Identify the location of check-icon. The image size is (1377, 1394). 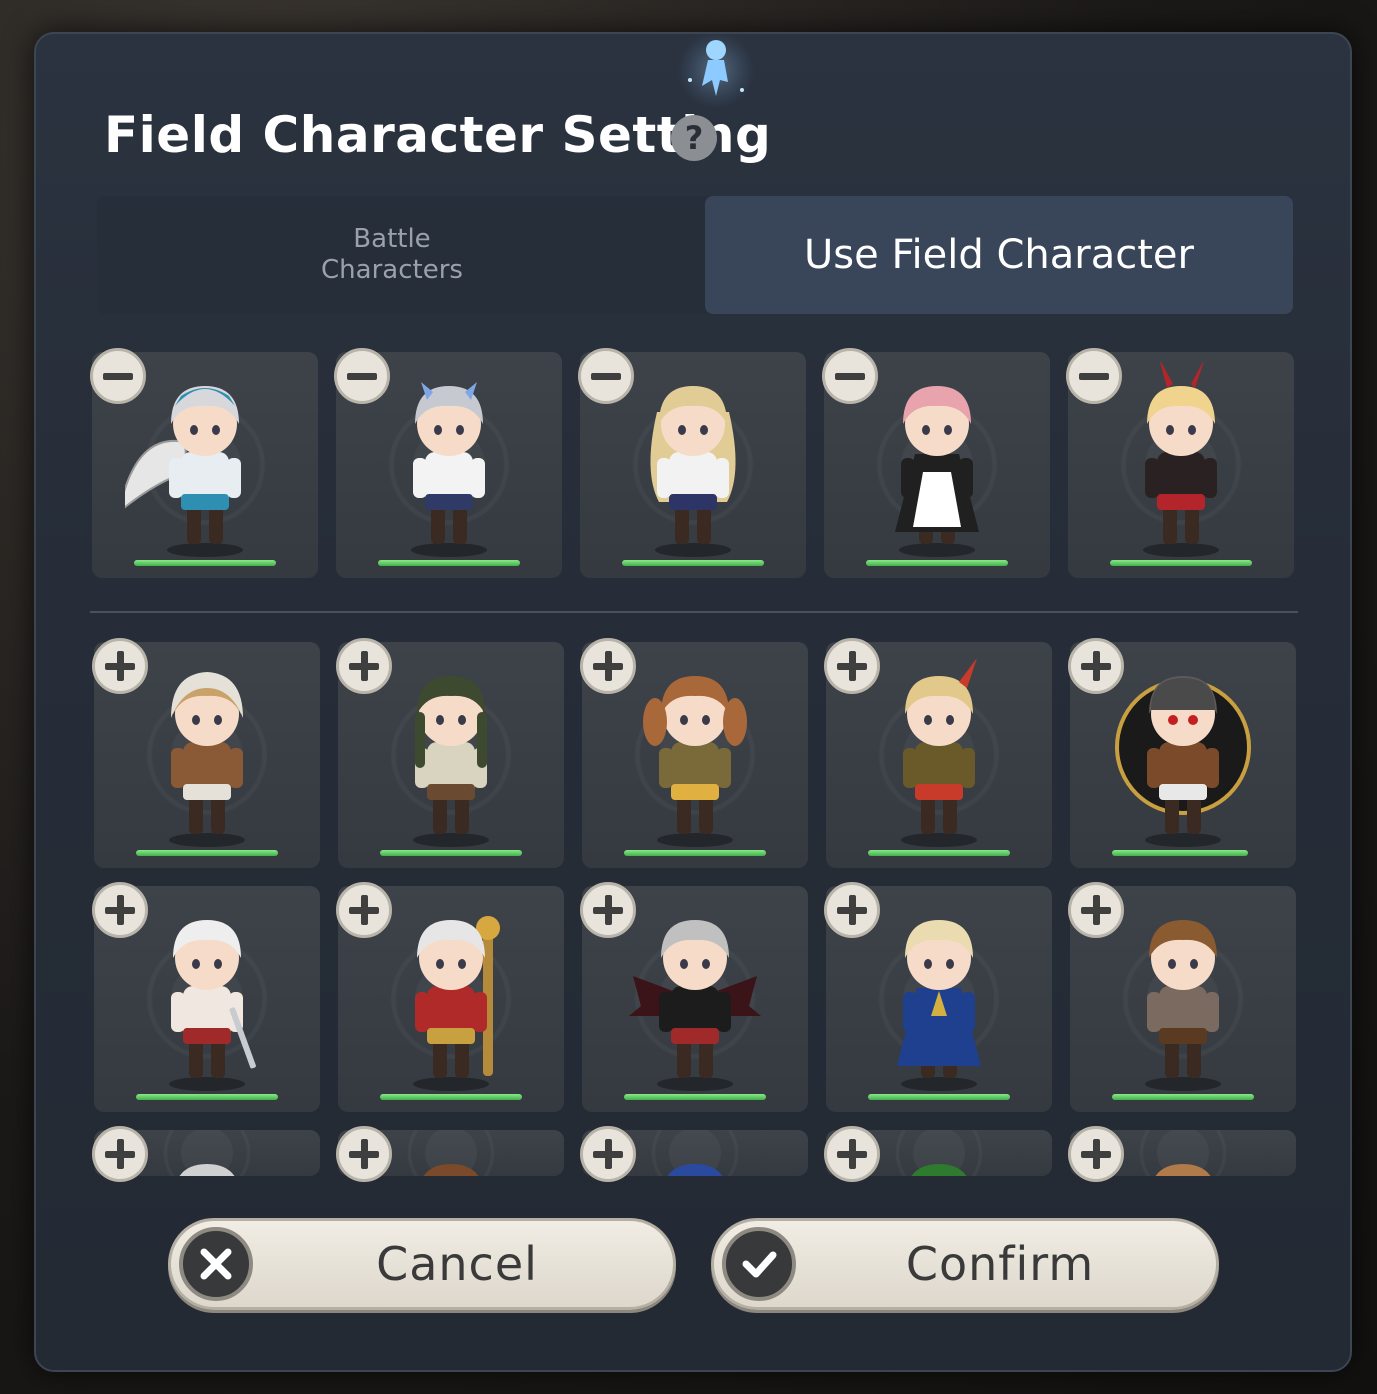
(759, 1264).